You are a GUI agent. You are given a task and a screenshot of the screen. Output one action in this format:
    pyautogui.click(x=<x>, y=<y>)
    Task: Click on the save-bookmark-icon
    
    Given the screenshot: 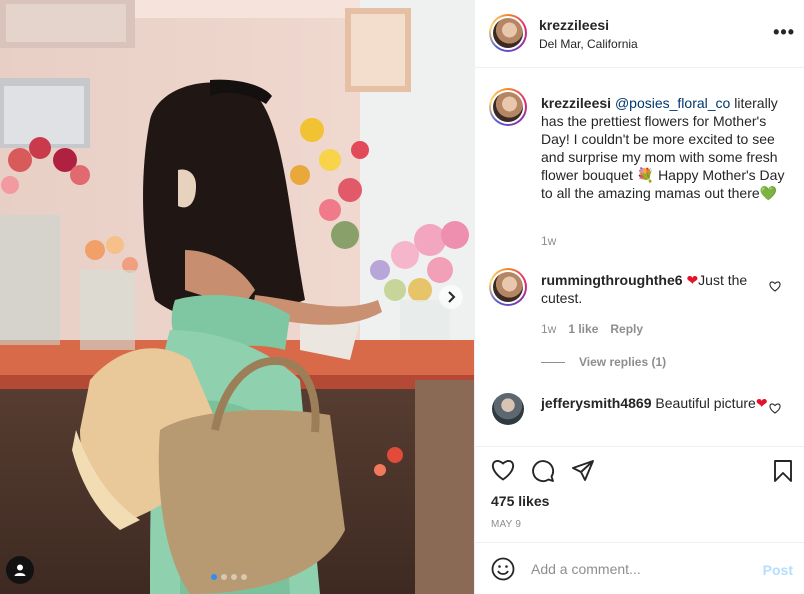 What is the action you would take?
    pyautogui.click(x=783, y=471)
    